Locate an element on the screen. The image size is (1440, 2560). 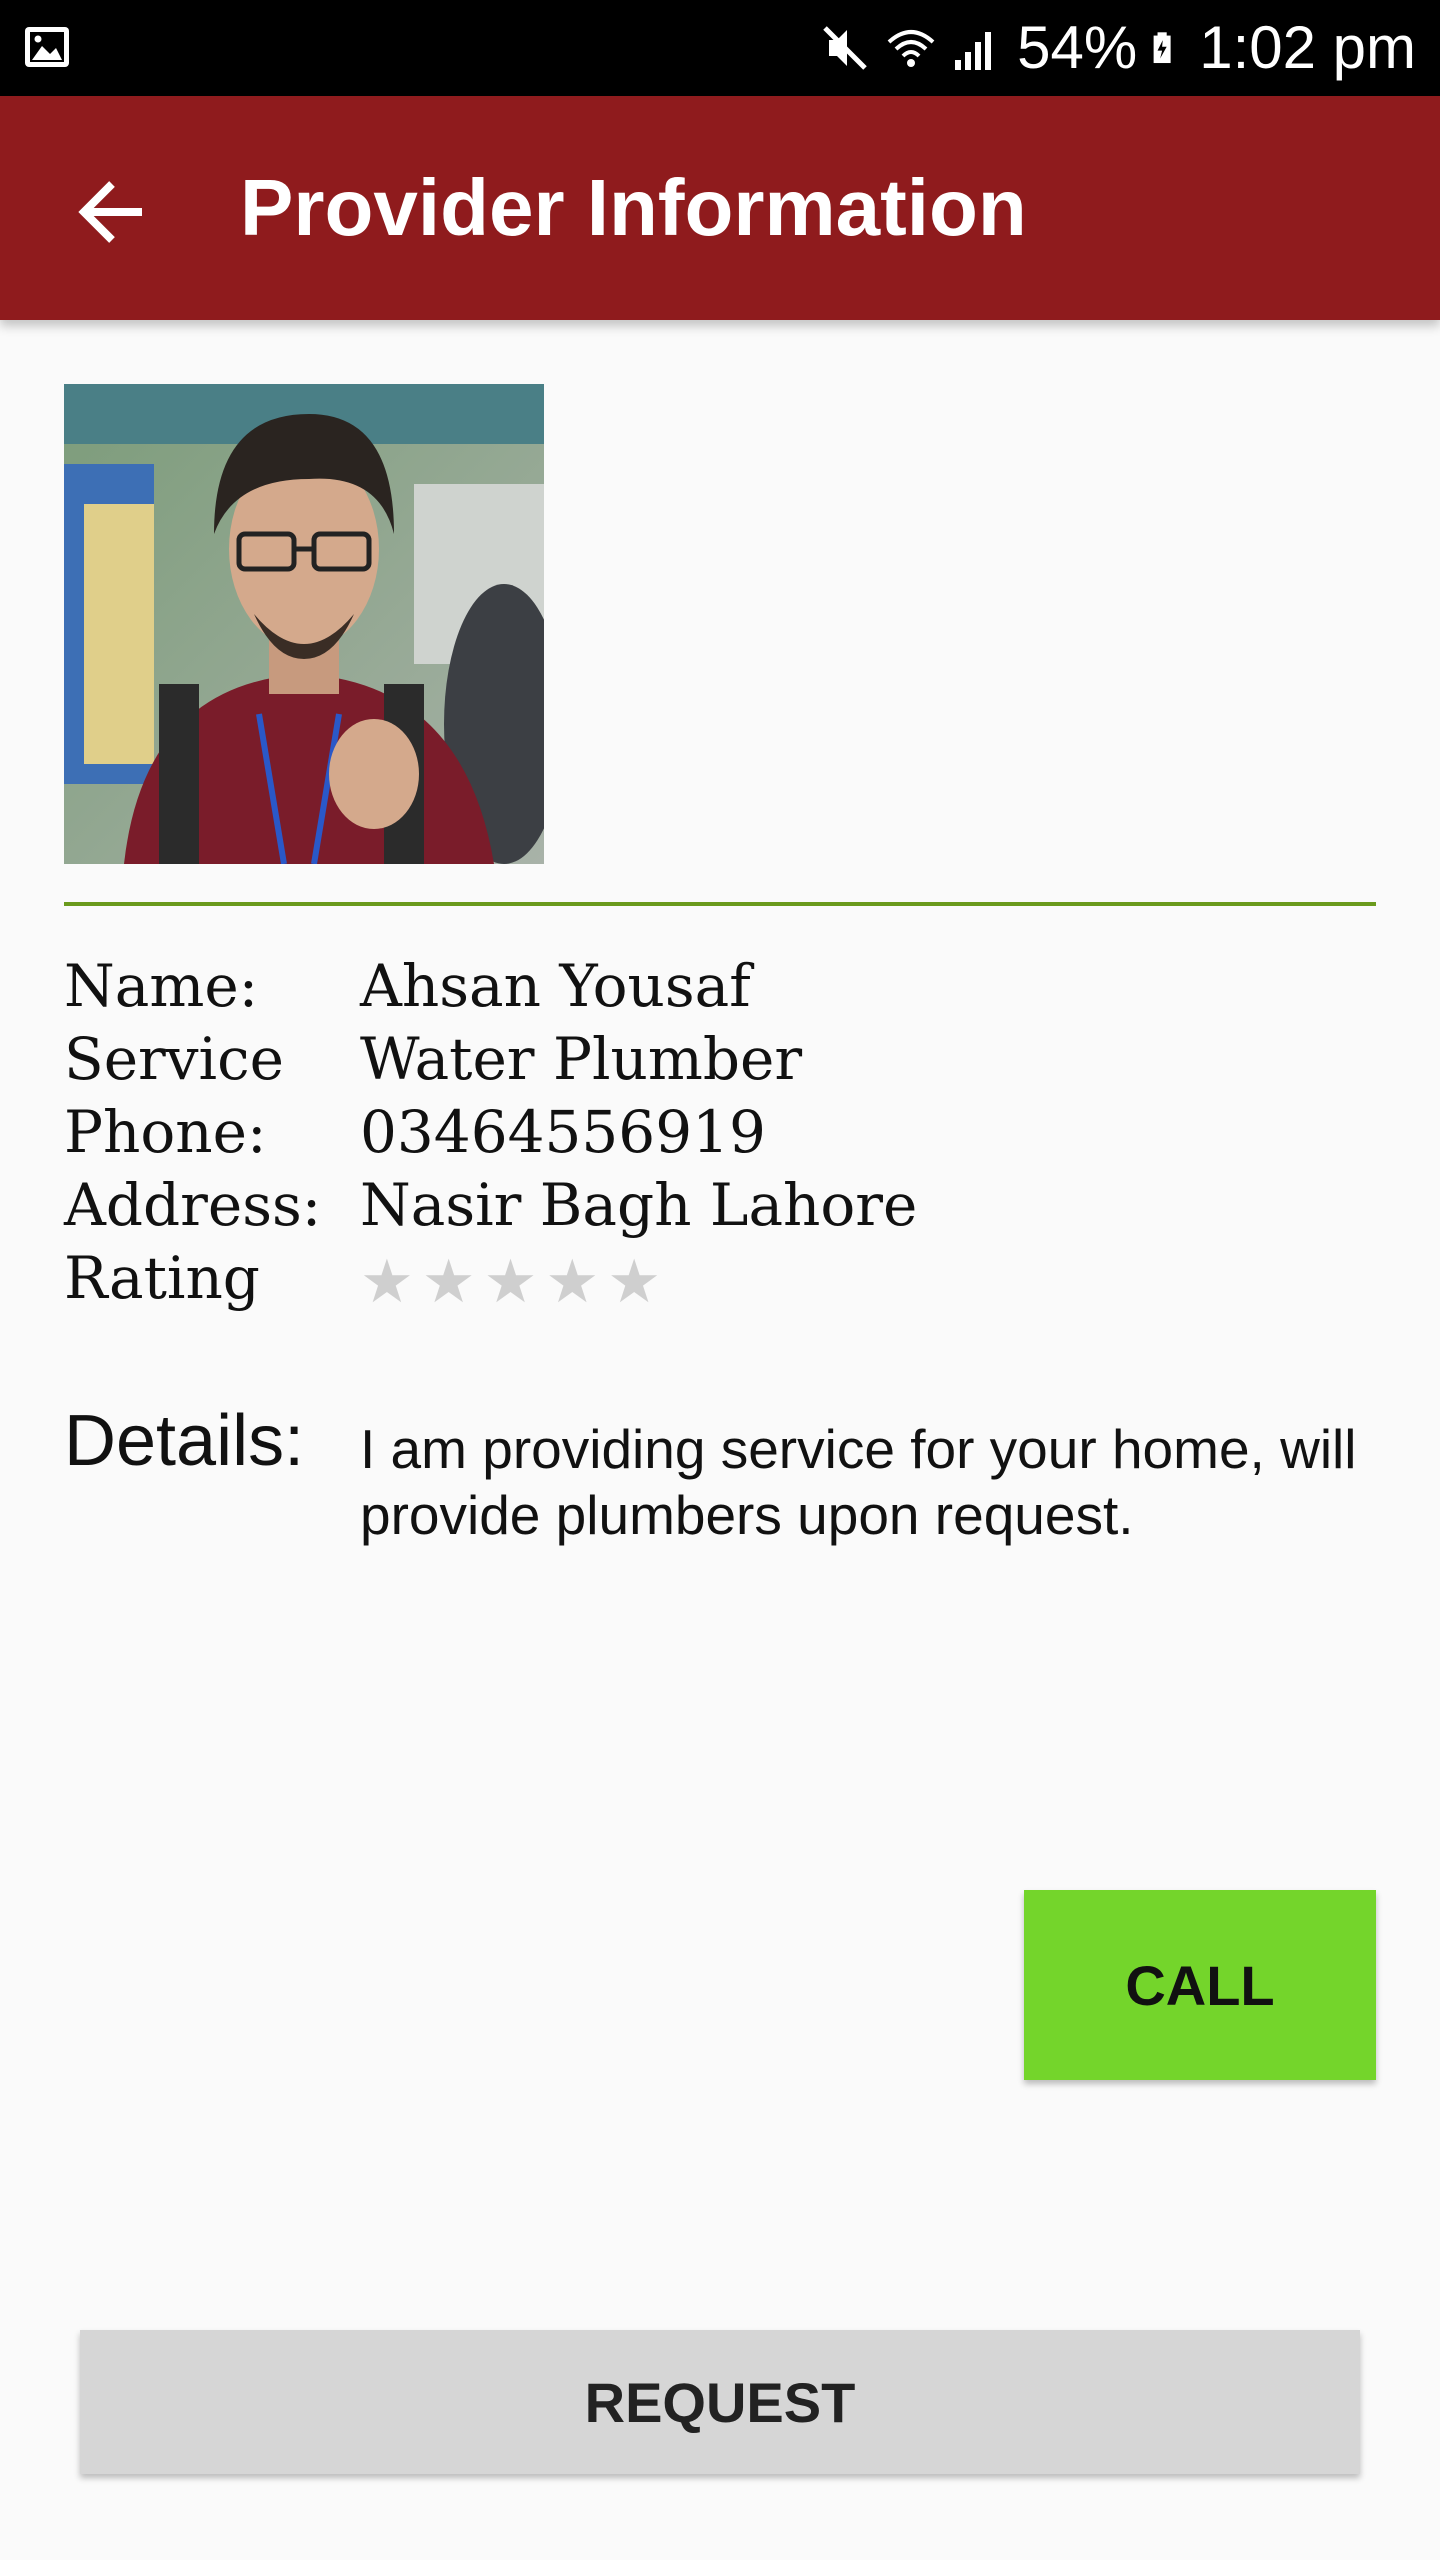
service-value: Water Plumber is located at coordinates (581, 1059).